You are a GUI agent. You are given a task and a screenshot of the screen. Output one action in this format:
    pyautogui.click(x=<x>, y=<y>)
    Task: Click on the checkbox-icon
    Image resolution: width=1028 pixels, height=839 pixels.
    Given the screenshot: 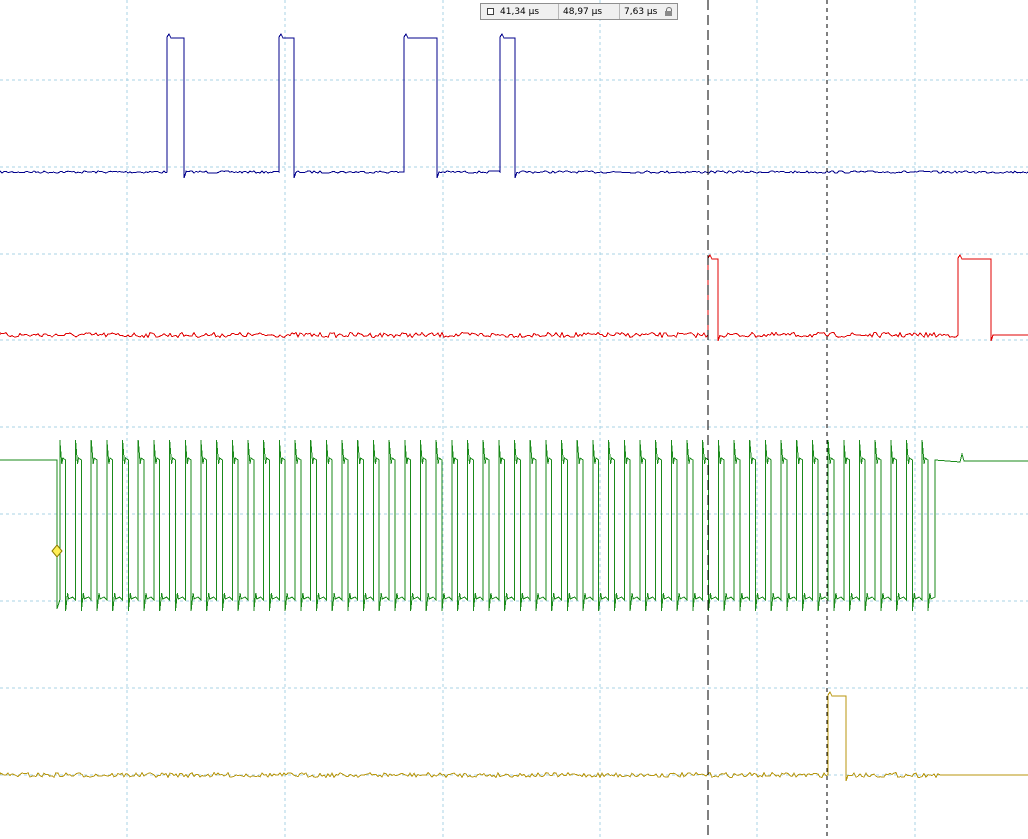 What is the action you would take?
    pyautogui.click(x=490, y=11)
    